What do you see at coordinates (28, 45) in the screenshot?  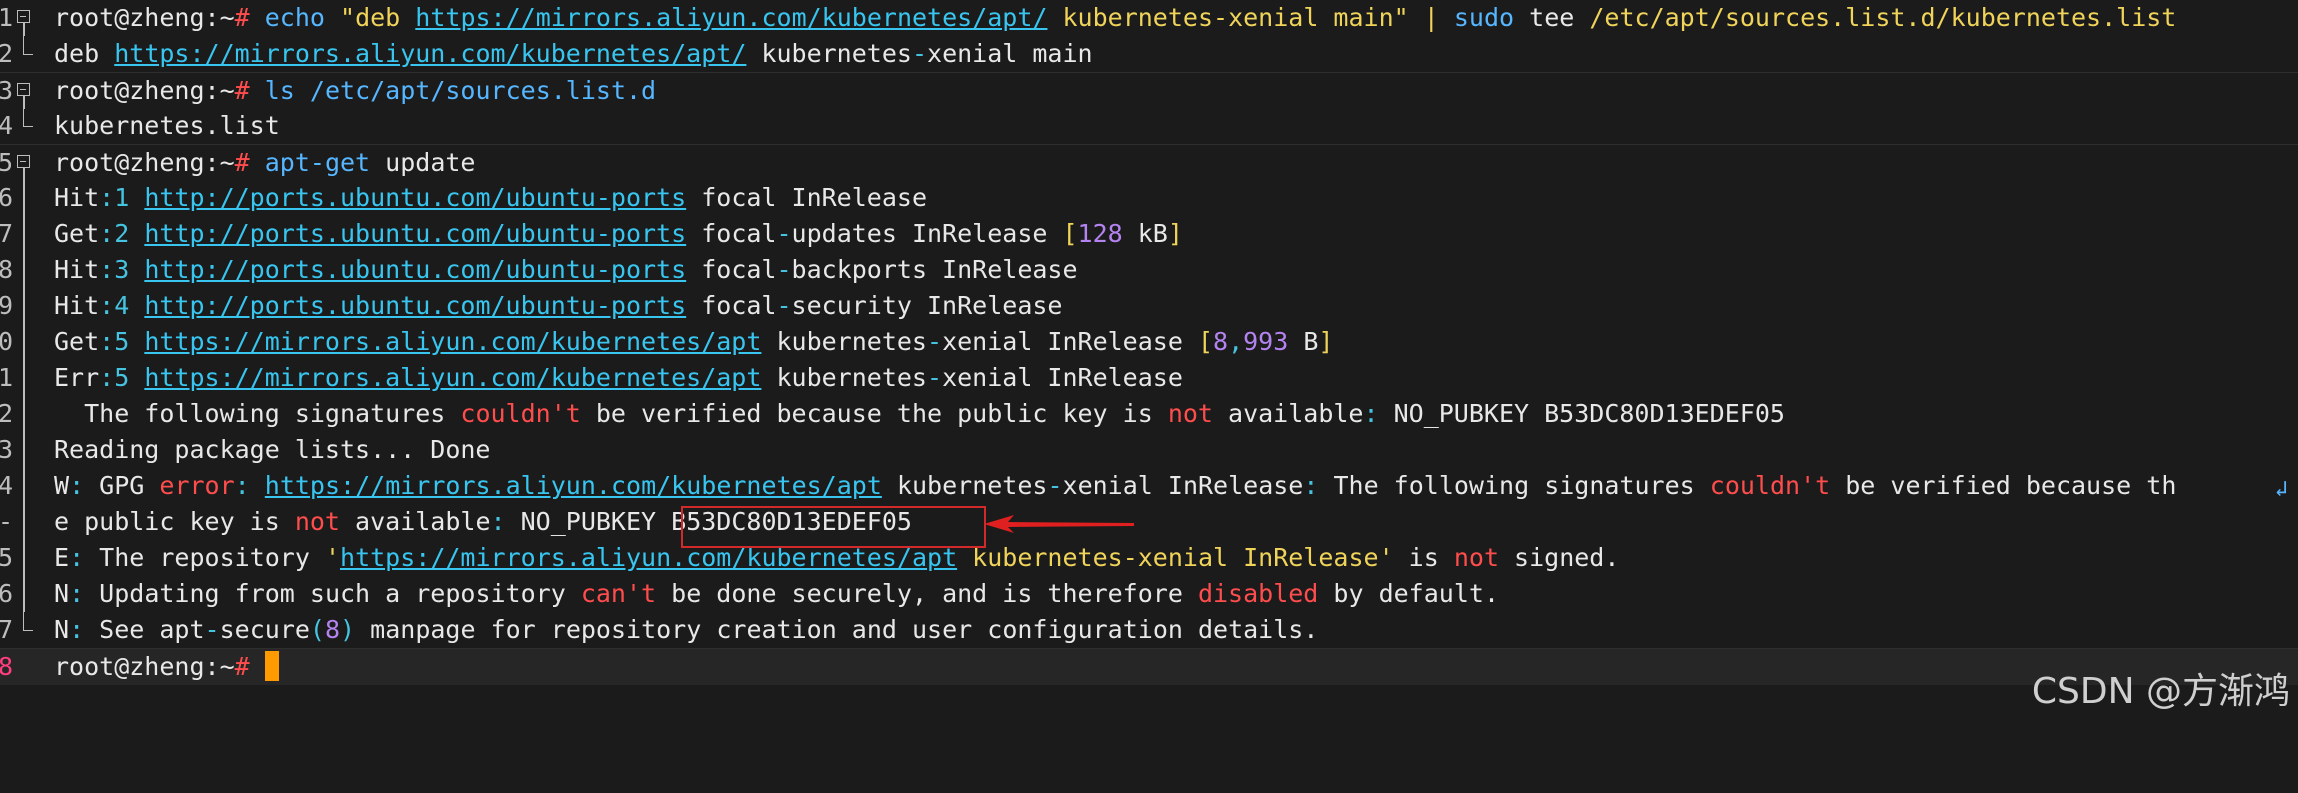 I see `fold-end-icon` at bounding box center [28, 45].